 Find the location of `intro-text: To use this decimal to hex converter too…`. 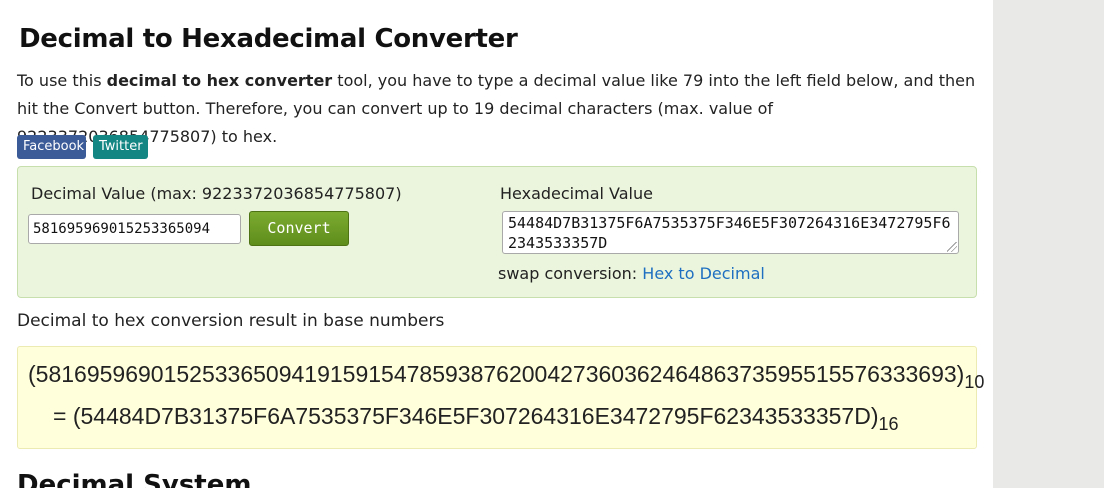

intro-text: To use this decimal to hex converter too… is located at coordinates (497, 109).